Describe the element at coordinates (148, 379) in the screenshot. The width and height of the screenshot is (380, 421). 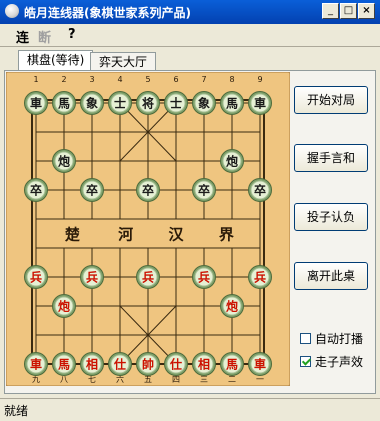
I see `file-number-bottom: 五` at that location.